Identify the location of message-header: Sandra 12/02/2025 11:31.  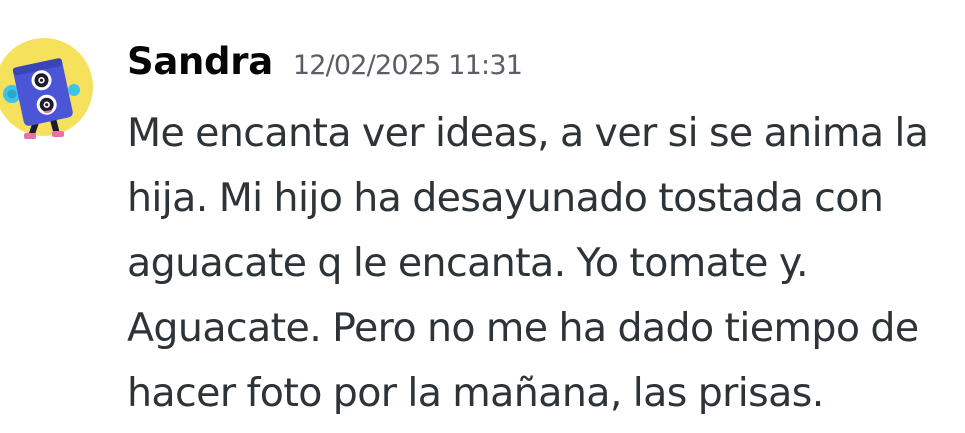
(325, 66).